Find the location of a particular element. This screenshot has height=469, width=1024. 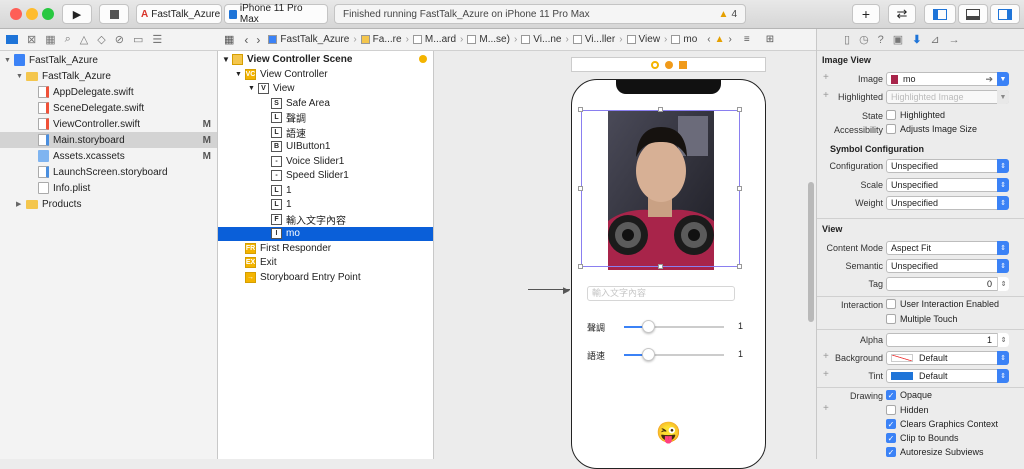

outline-item: - Speed Slider1 is located at coordinates (325, 176).